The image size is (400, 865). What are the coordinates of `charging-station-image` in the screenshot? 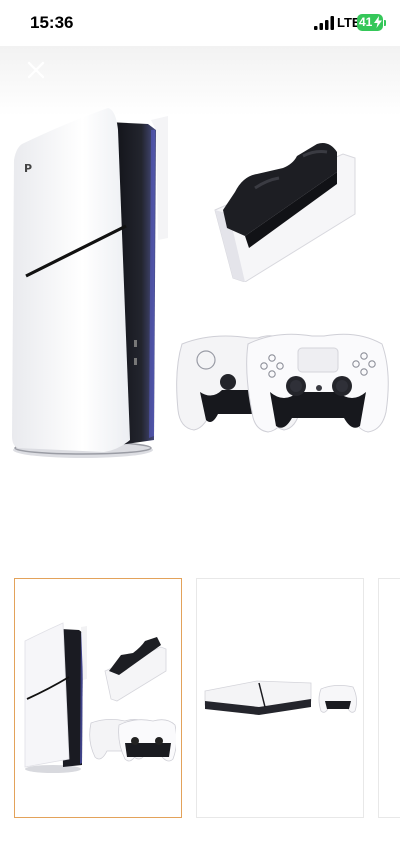 It's located at (285, 212).